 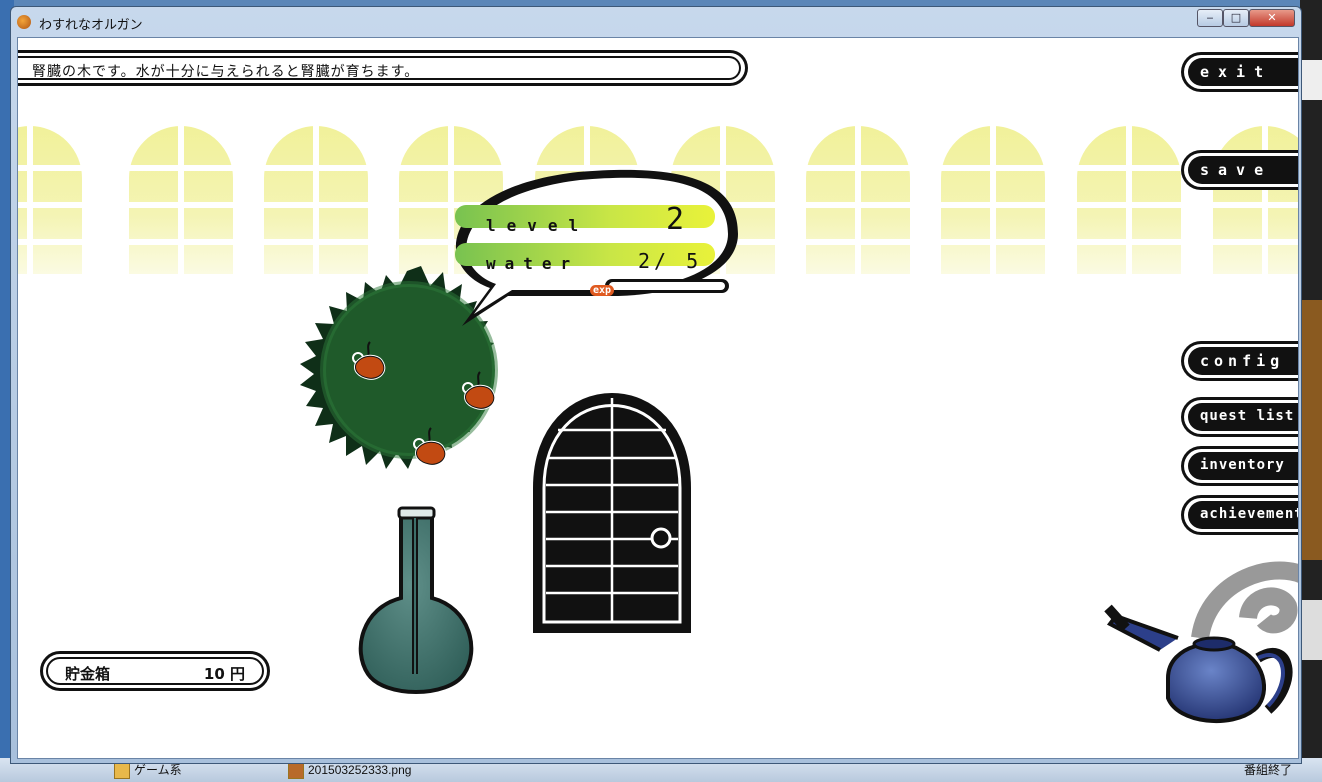 I want to click on save-button: save, so click(x=1239, y=170).